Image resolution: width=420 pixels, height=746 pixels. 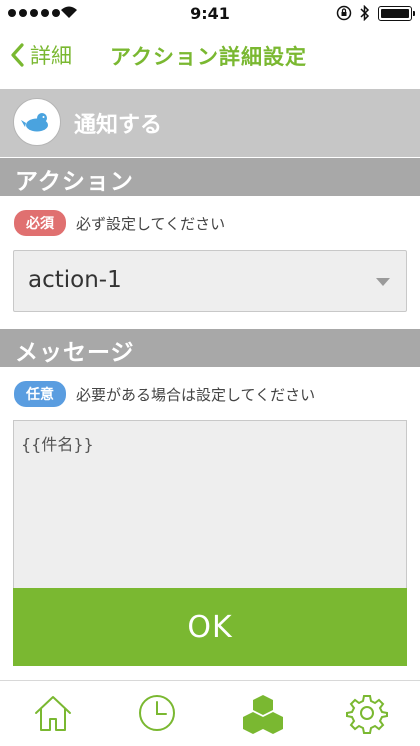 I want to click on message-section-title: メッセージ, so click(x=75, y=353).